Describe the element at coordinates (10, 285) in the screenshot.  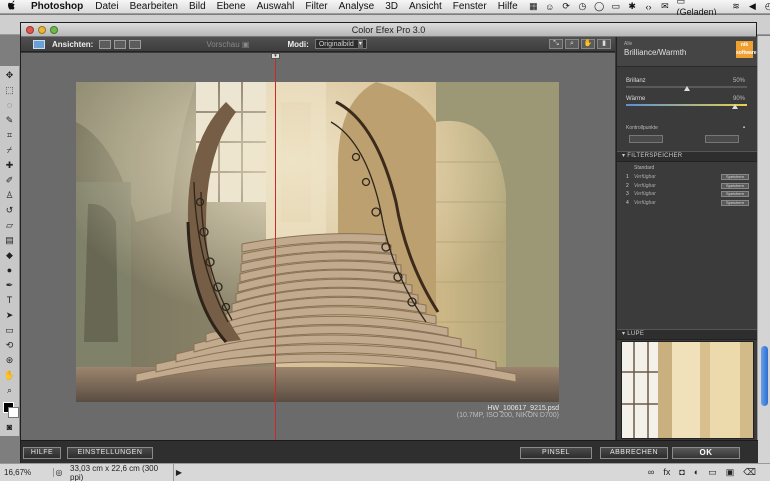
I see `pen-tool-icon: ✒` at that location.